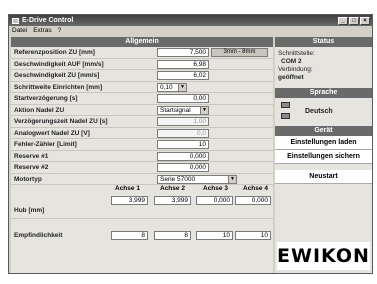 Image resolution: width=377 pixels, height=284 pixels. Describe the element at coordinates (197, 179) in the screenshot. I see `motortyp-select: Serie 57000 ▼` at that location.